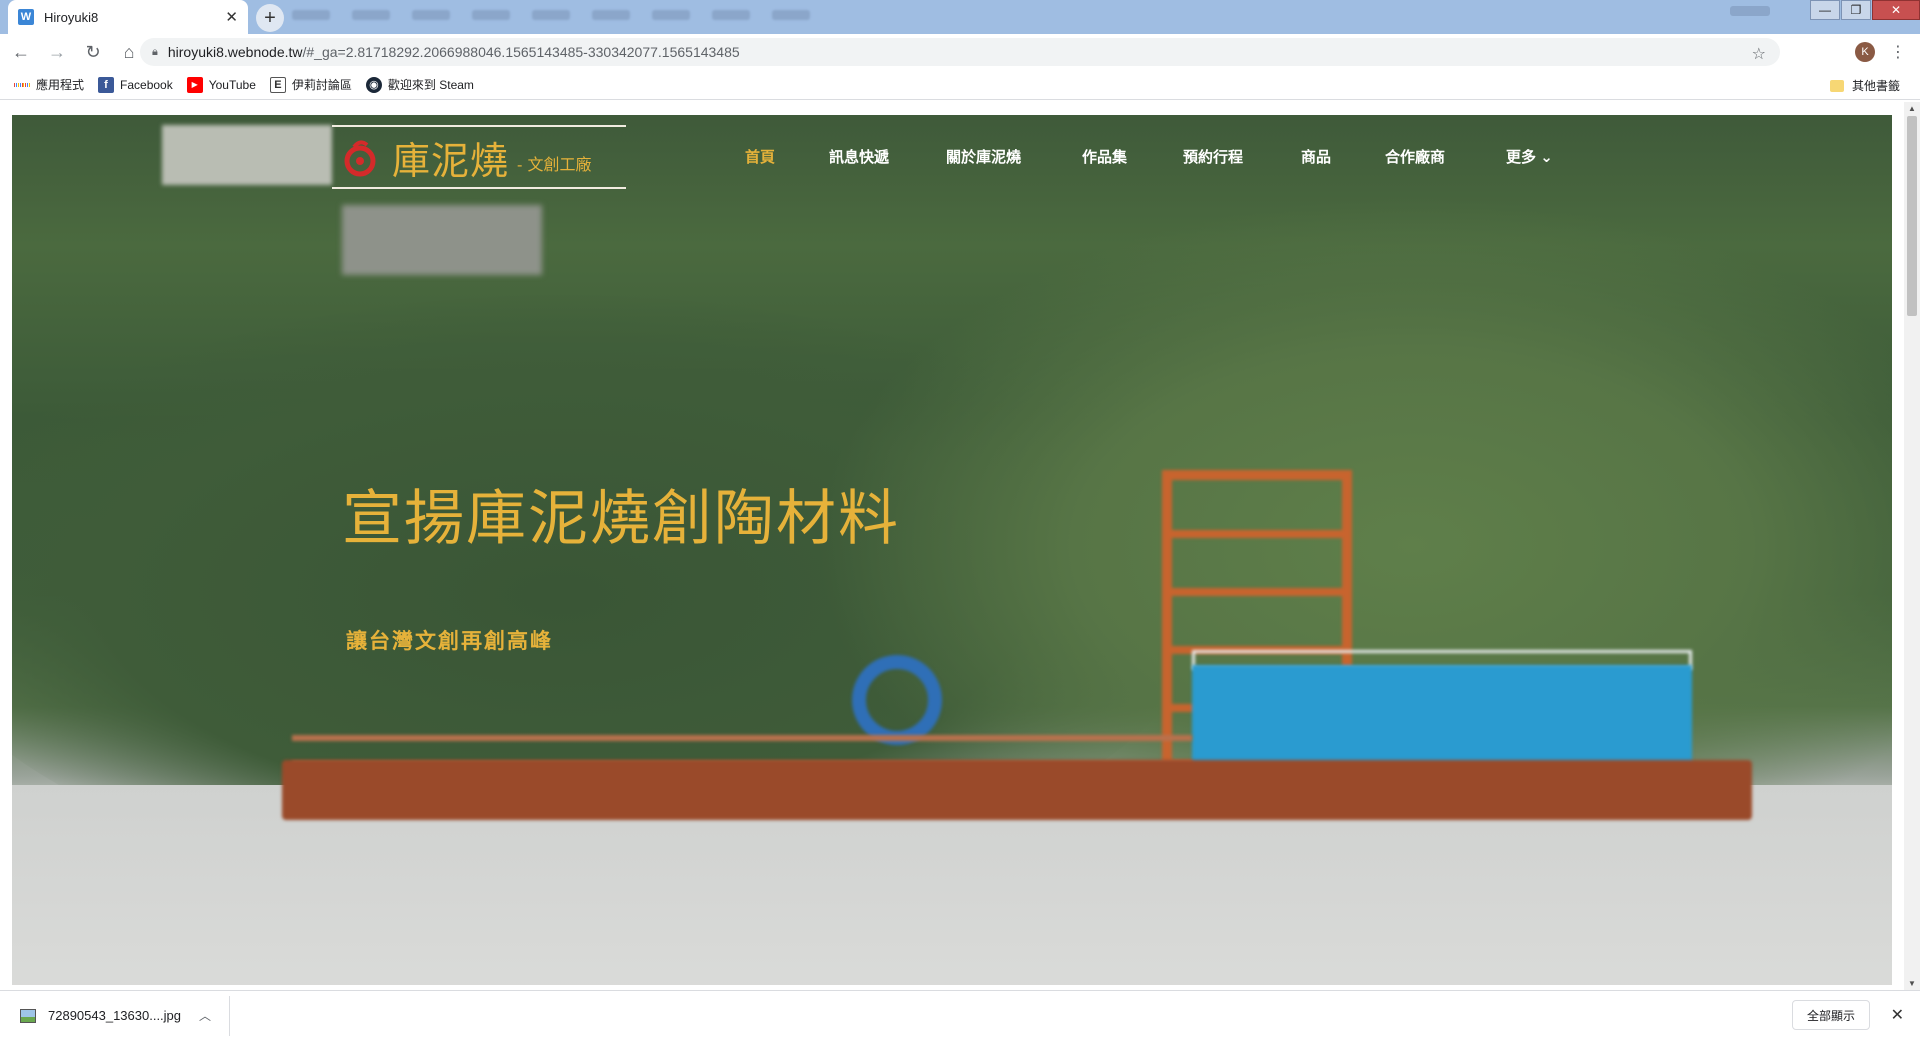  I want to click on bookmark-steam: ◉ 歡迎來到 Steam, so click(419, 84).